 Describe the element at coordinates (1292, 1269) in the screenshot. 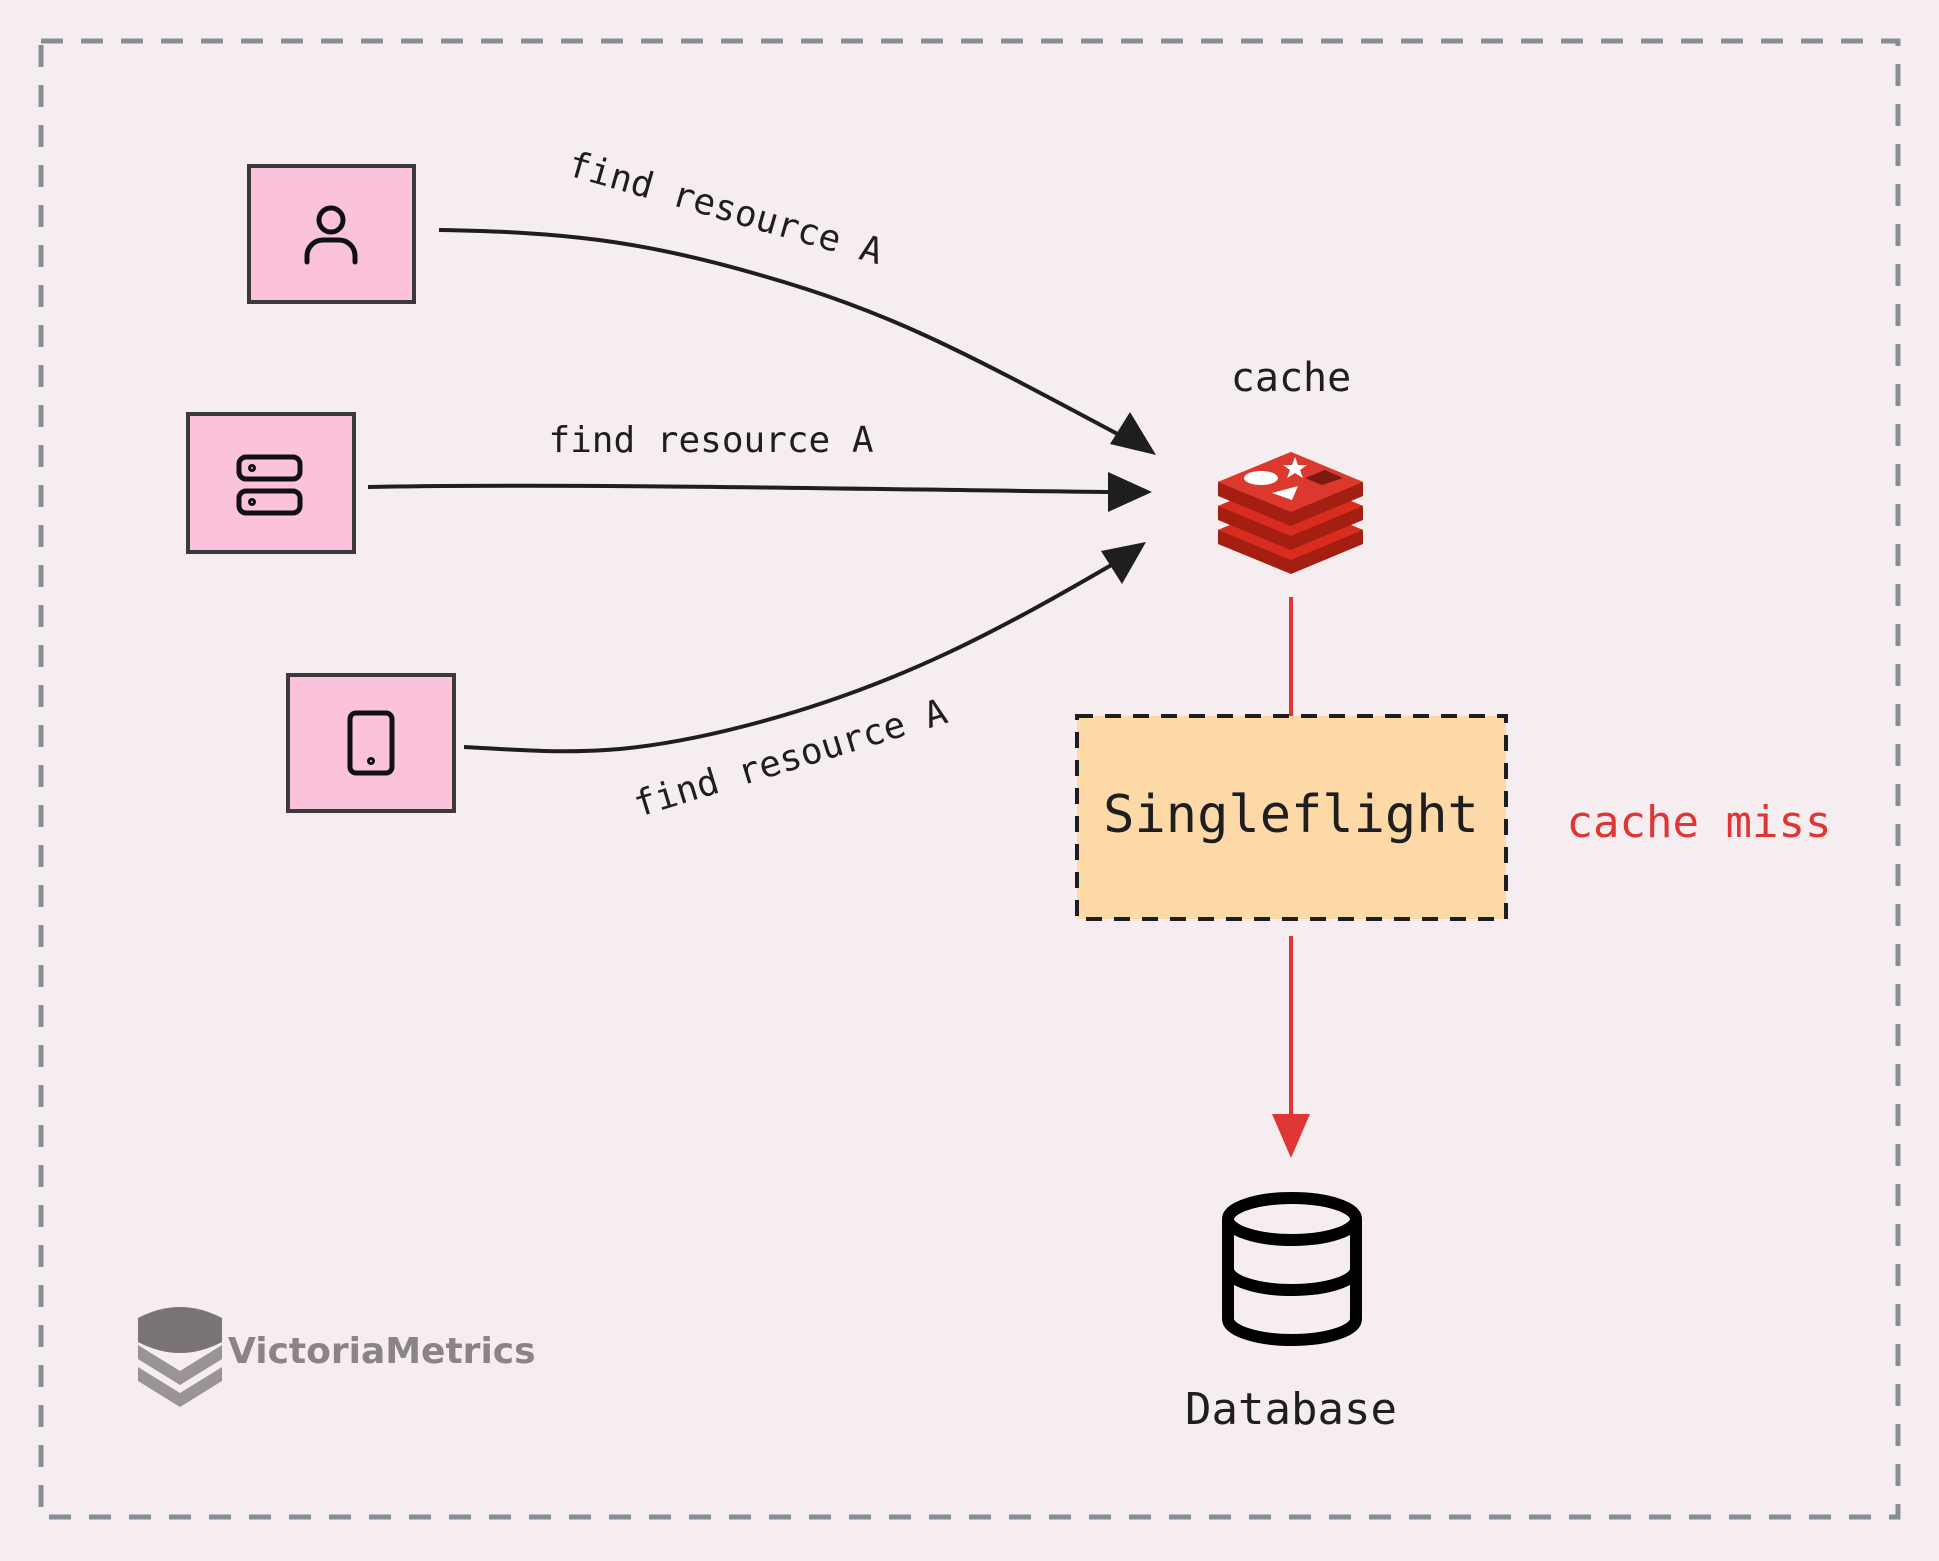

I see `database-icon` at that location.